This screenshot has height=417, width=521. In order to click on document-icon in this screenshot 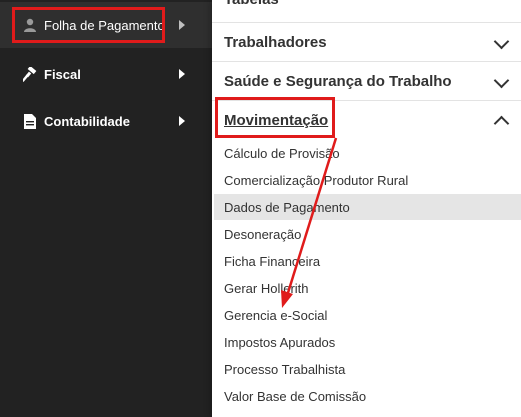, I will do `click(30, 121)`.